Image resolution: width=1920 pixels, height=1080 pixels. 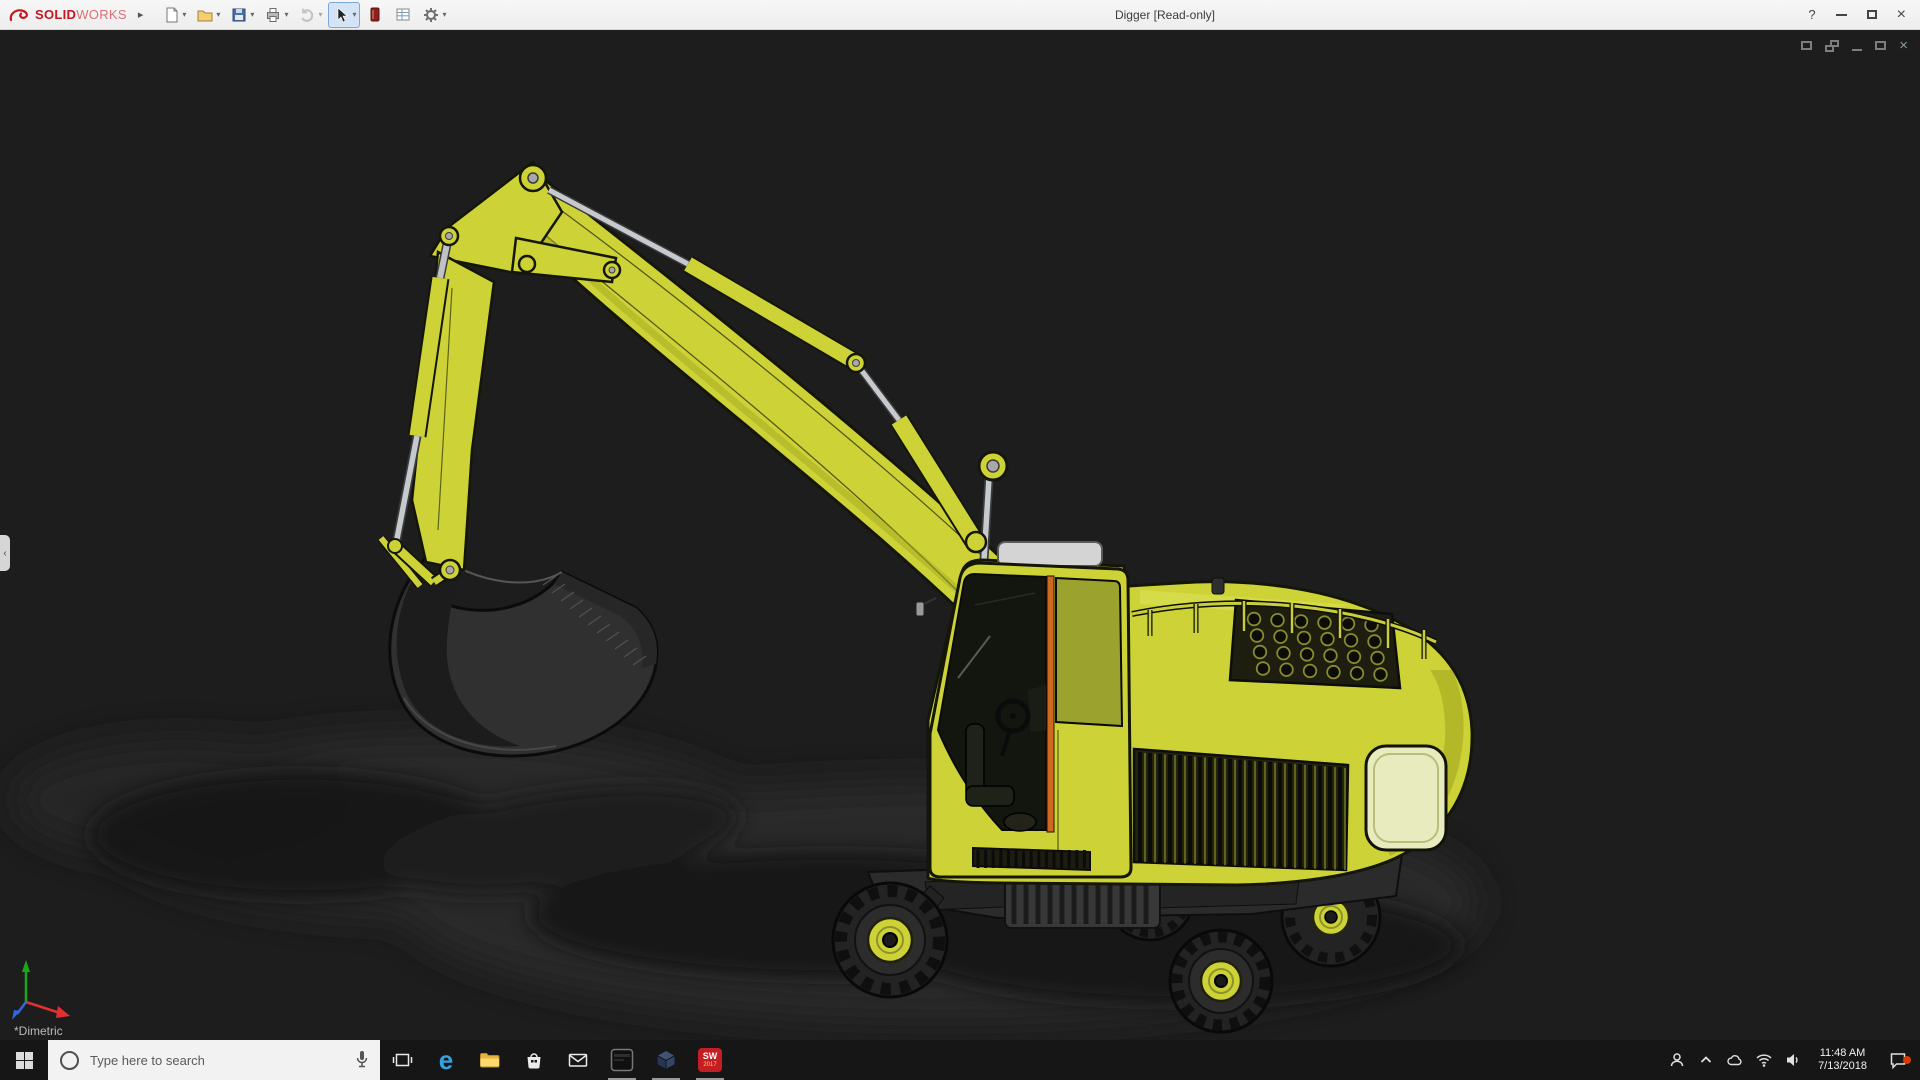 What do you see at coordinates (1907, 1060) in the screenshot?
I see `notification-badge` at bounding box center [1907, 1060].